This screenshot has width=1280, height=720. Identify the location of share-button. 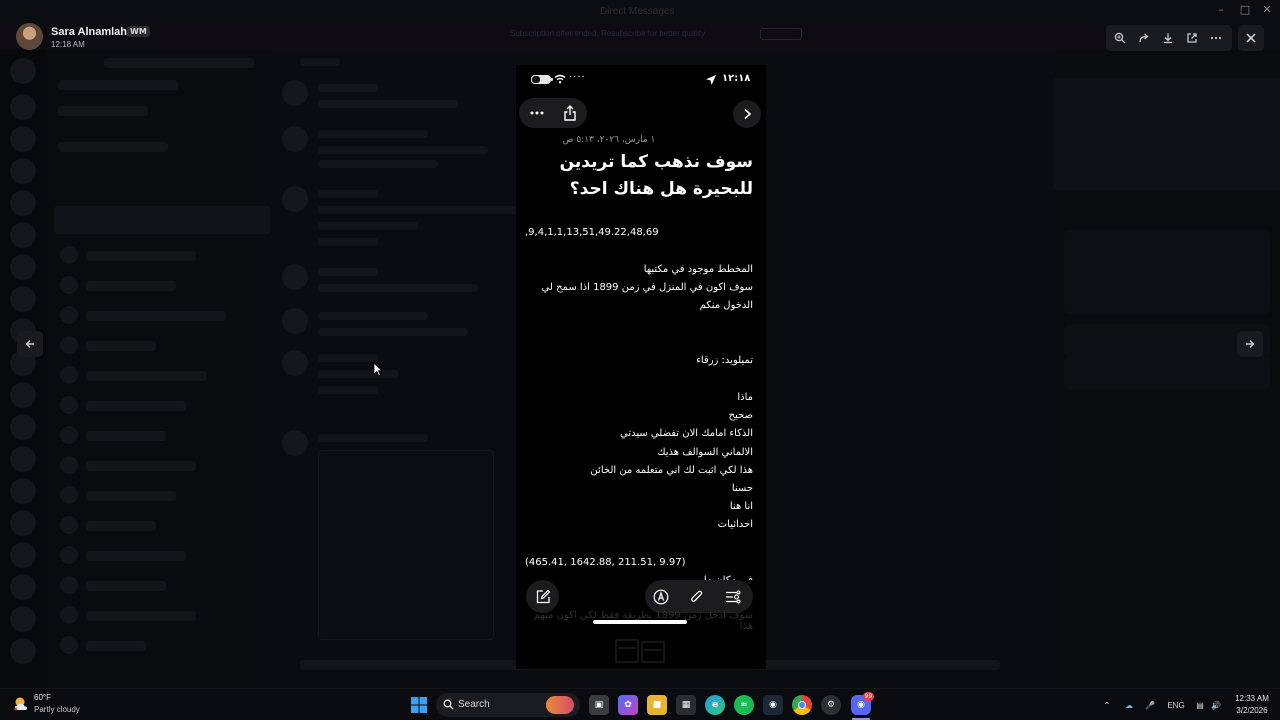
(570, 113).